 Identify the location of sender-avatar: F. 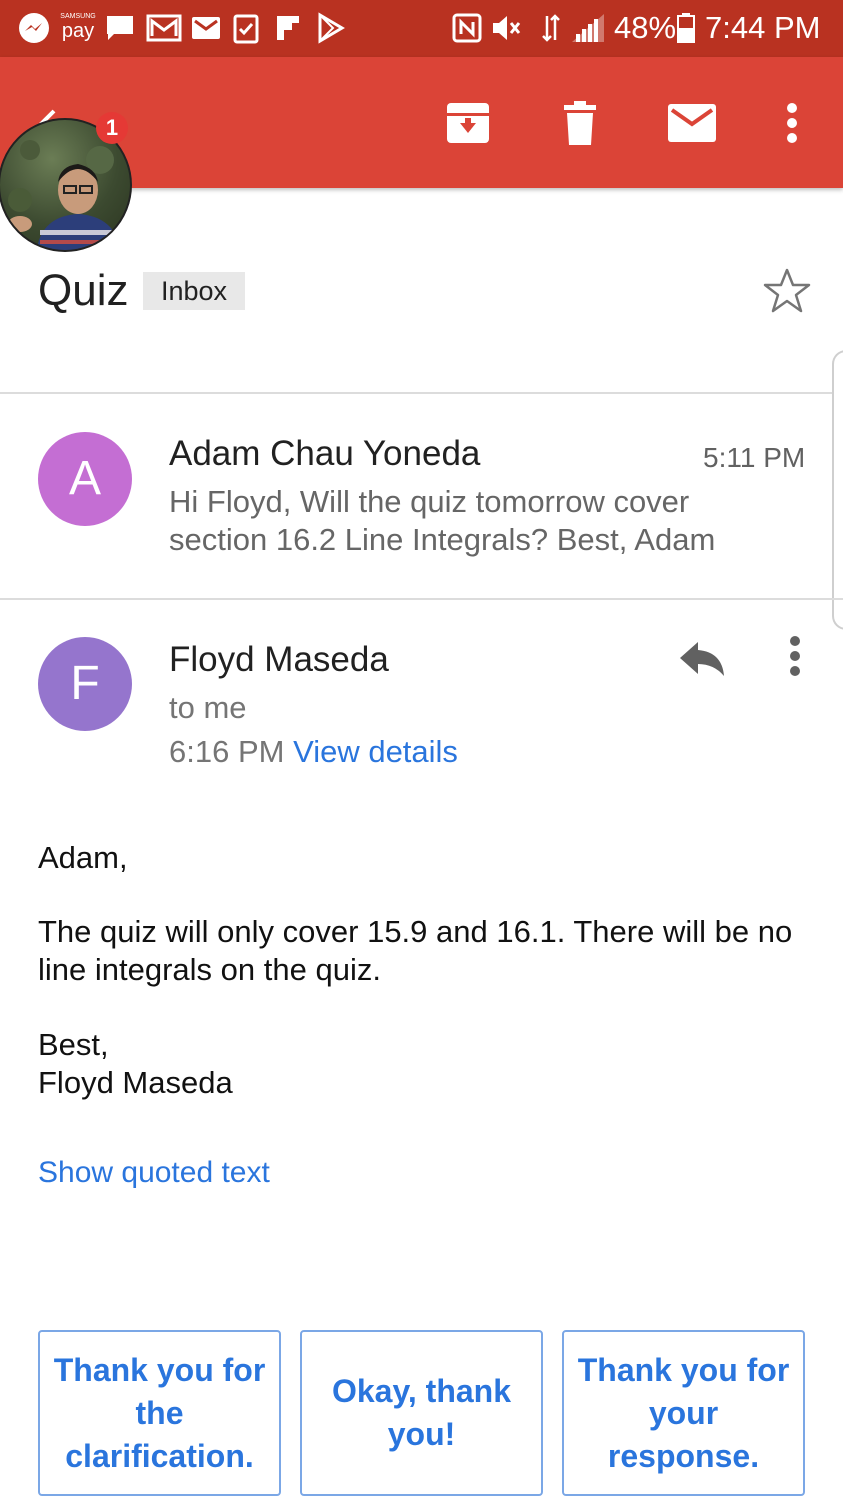
(85, 684).